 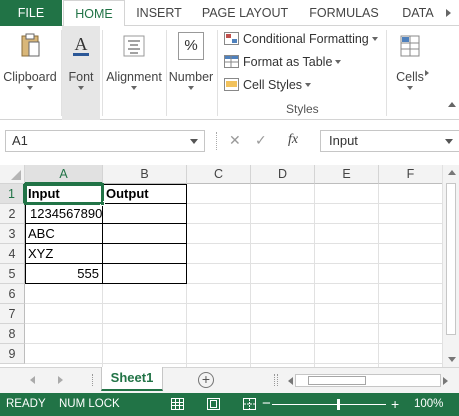 What do you see at coordinates (64, 174) in the screenshot?
I see `column-header-a: A` at bounding box center [64, 174].